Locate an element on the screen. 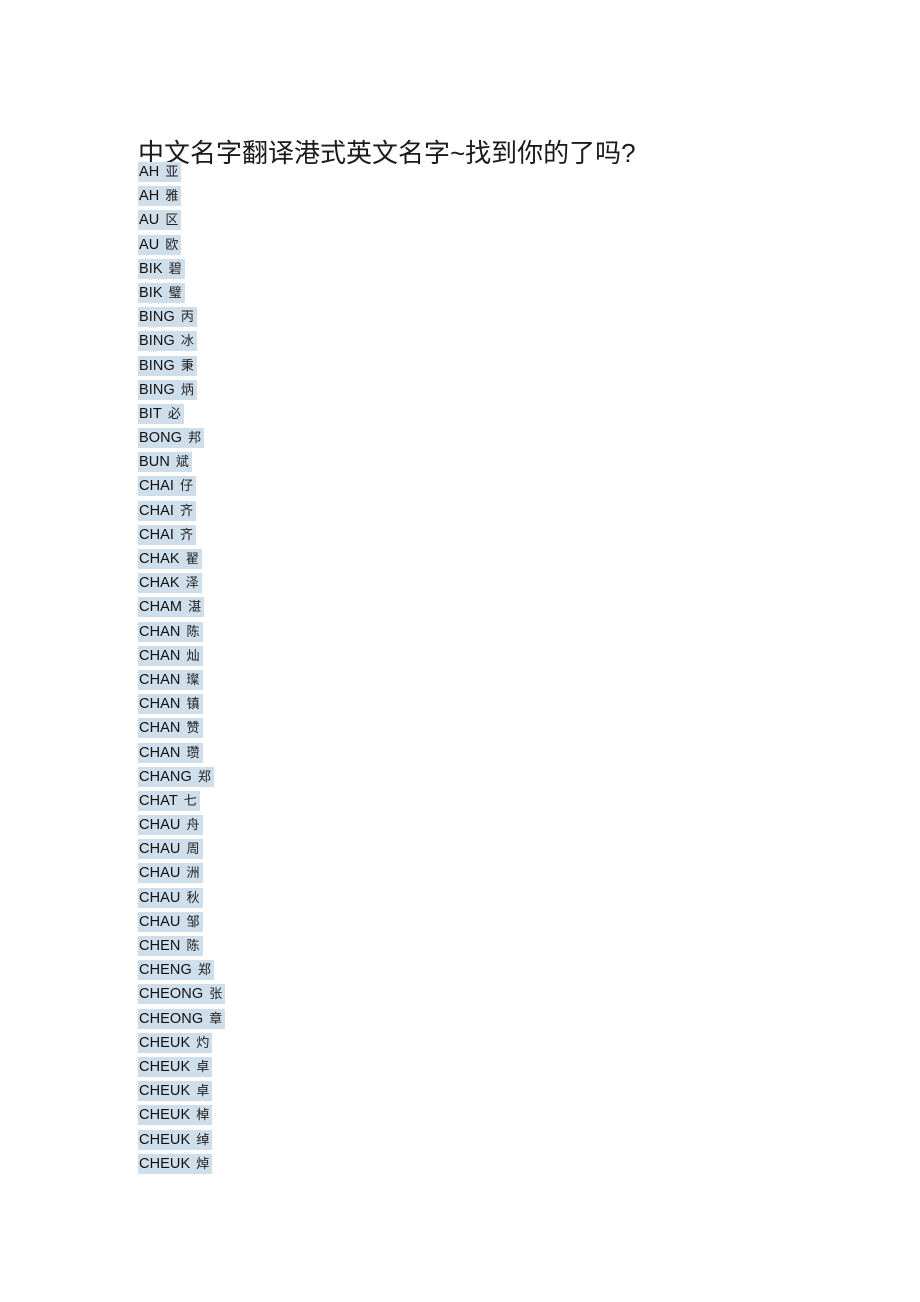 The height and width of the screenshot is (1302, 920). list-item: CHEUK 焯 is located at coordinates (438, 1165).